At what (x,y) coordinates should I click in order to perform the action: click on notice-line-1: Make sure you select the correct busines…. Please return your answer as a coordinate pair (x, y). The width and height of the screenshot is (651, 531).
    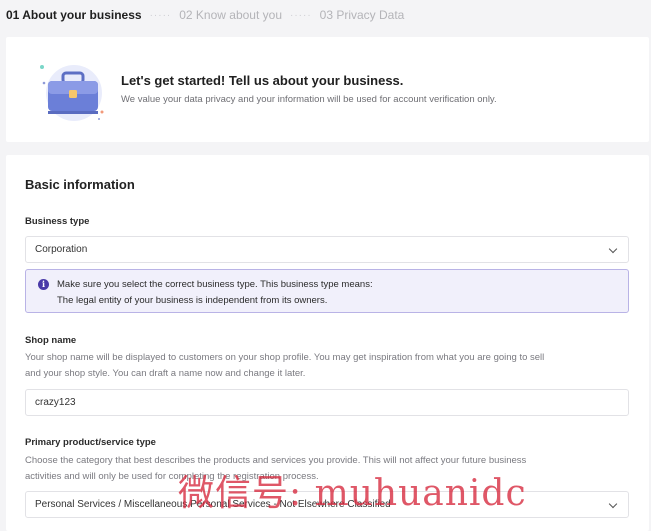
    Looking at the image, I should click on (215, 284).